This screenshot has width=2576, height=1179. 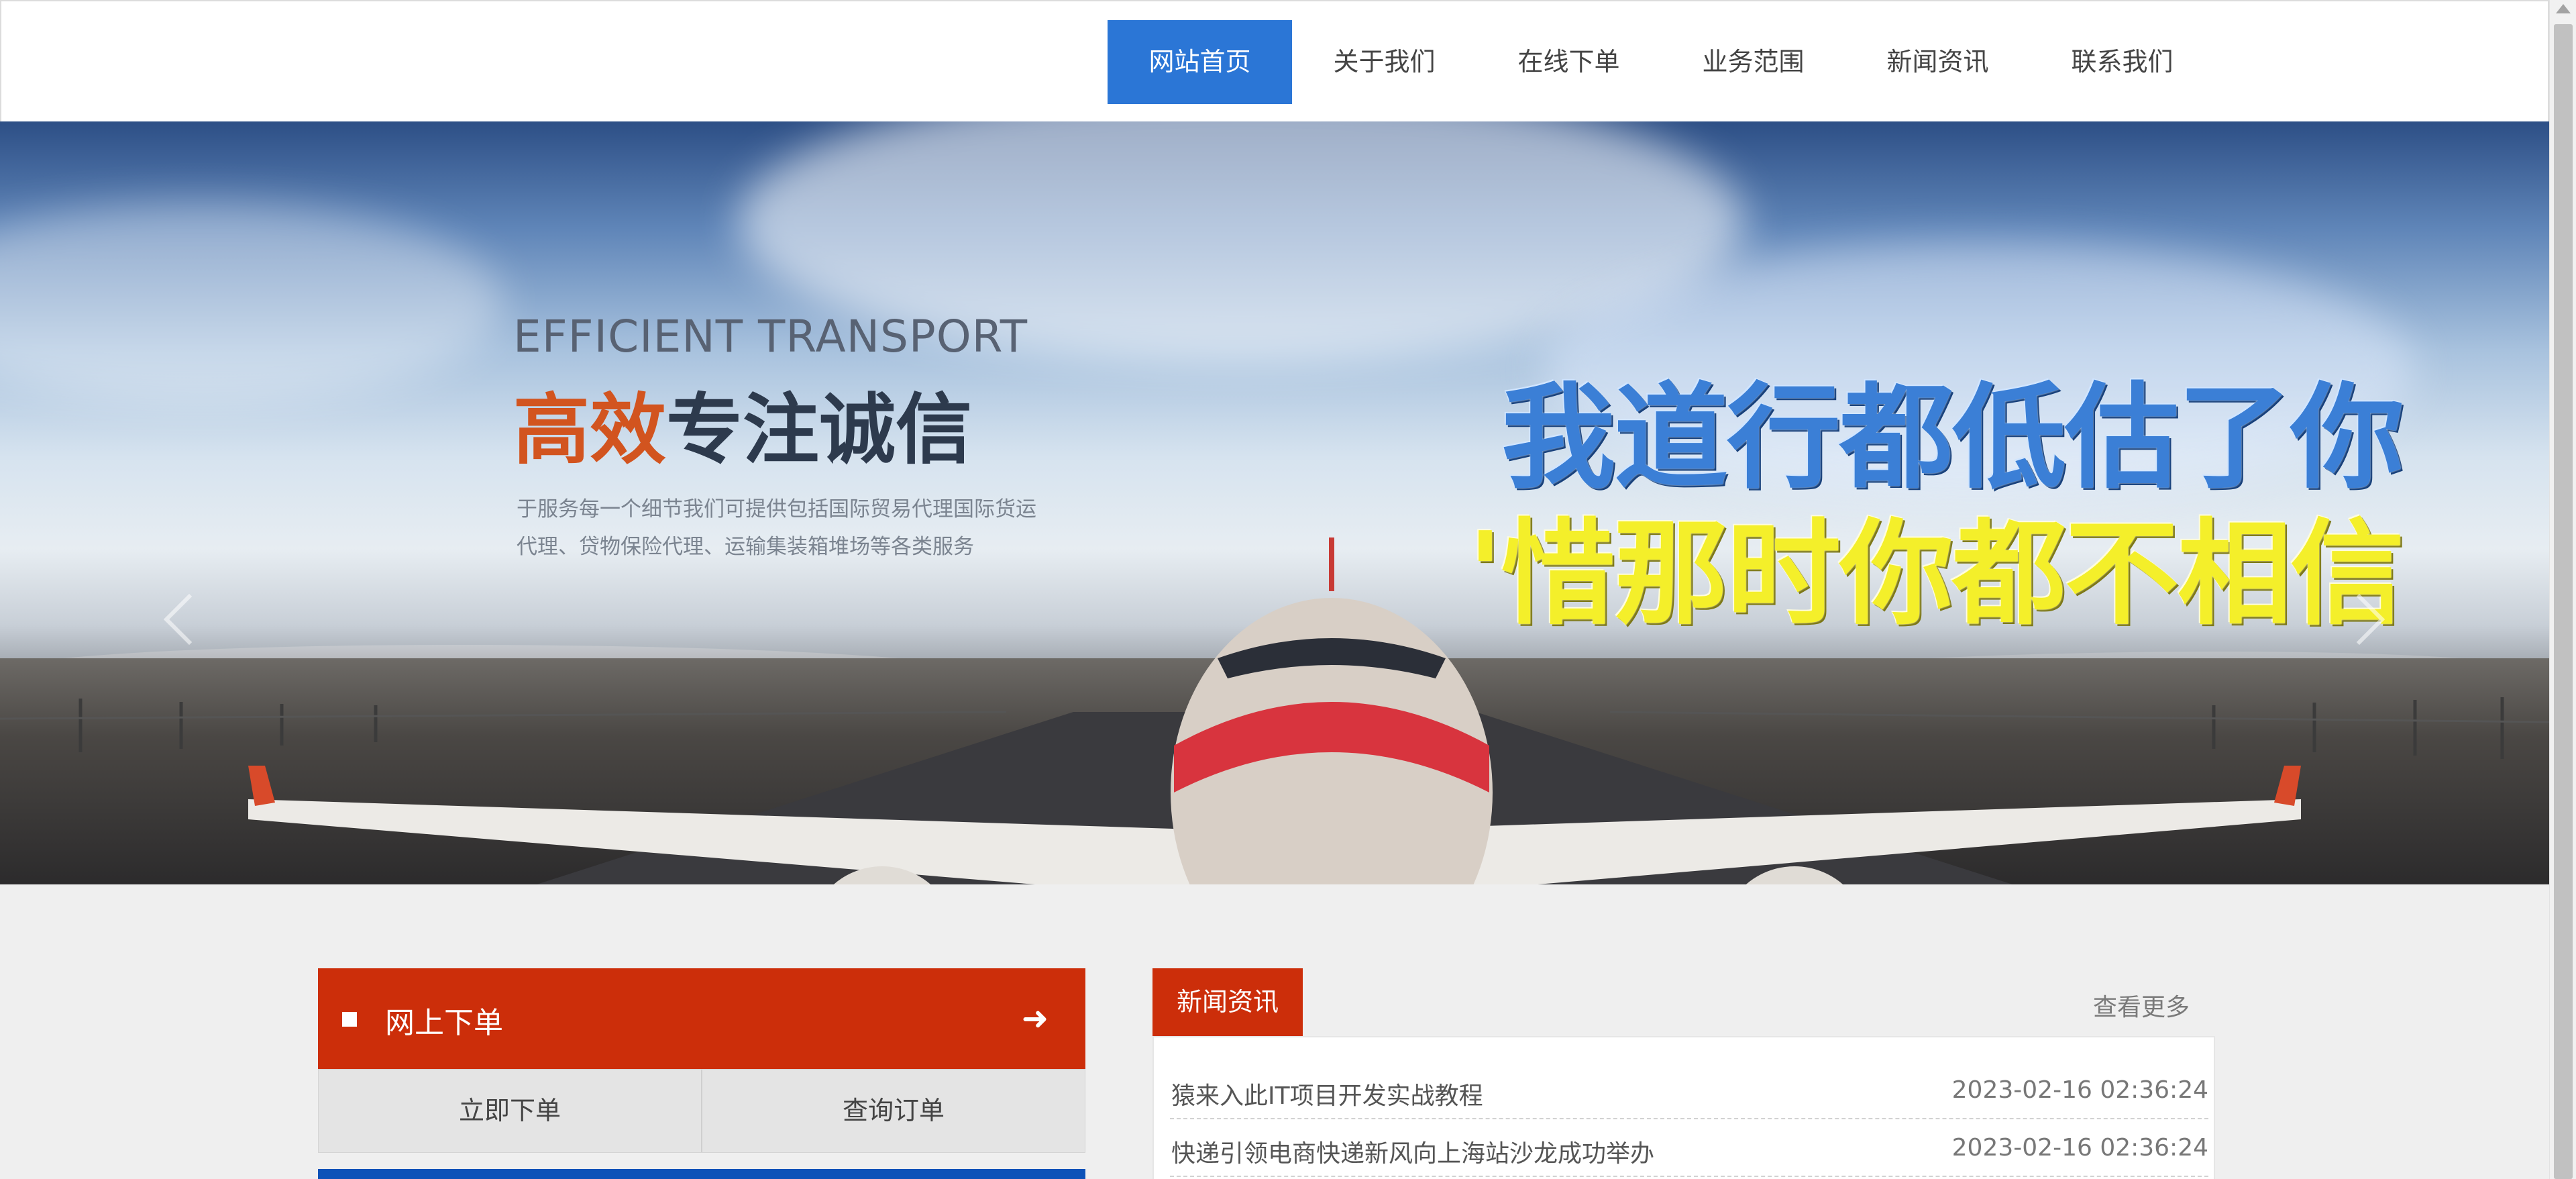 I want to click on news-more-link: 查看更多, so click(x=2141, y=1005).